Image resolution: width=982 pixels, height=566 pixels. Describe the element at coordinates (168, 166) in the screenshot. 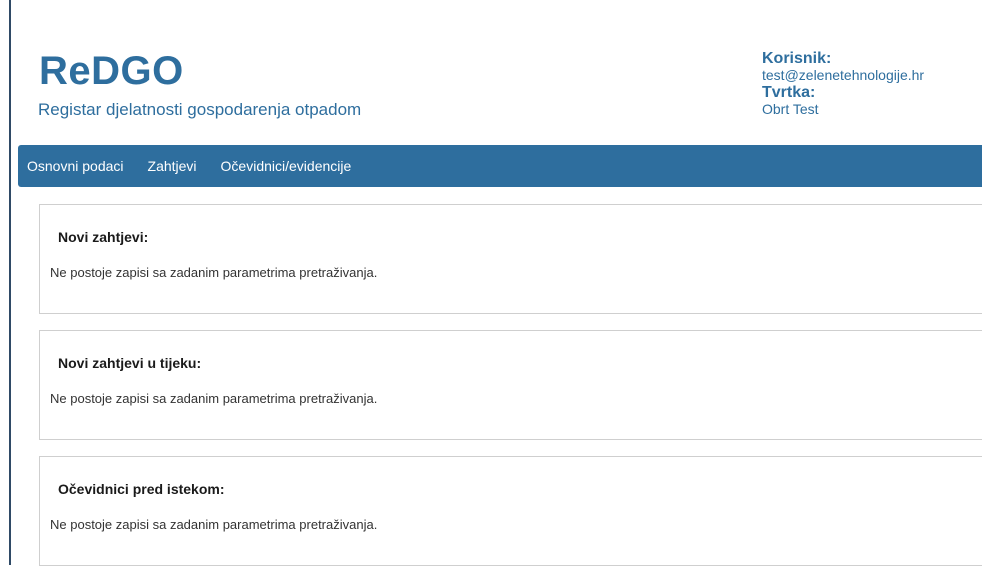

I see `nav-item-zahtjevi: Zahtjevi` at that location.